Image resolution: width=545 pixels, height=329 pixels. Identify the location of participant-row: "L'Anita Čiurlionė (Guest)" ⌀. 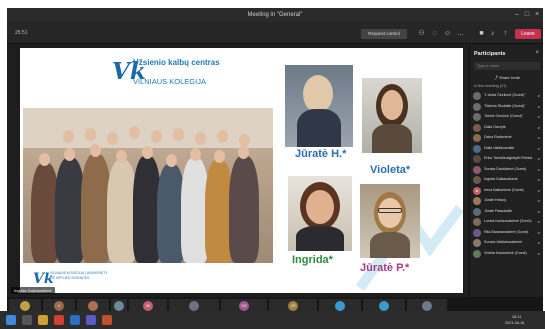
(507, 96).